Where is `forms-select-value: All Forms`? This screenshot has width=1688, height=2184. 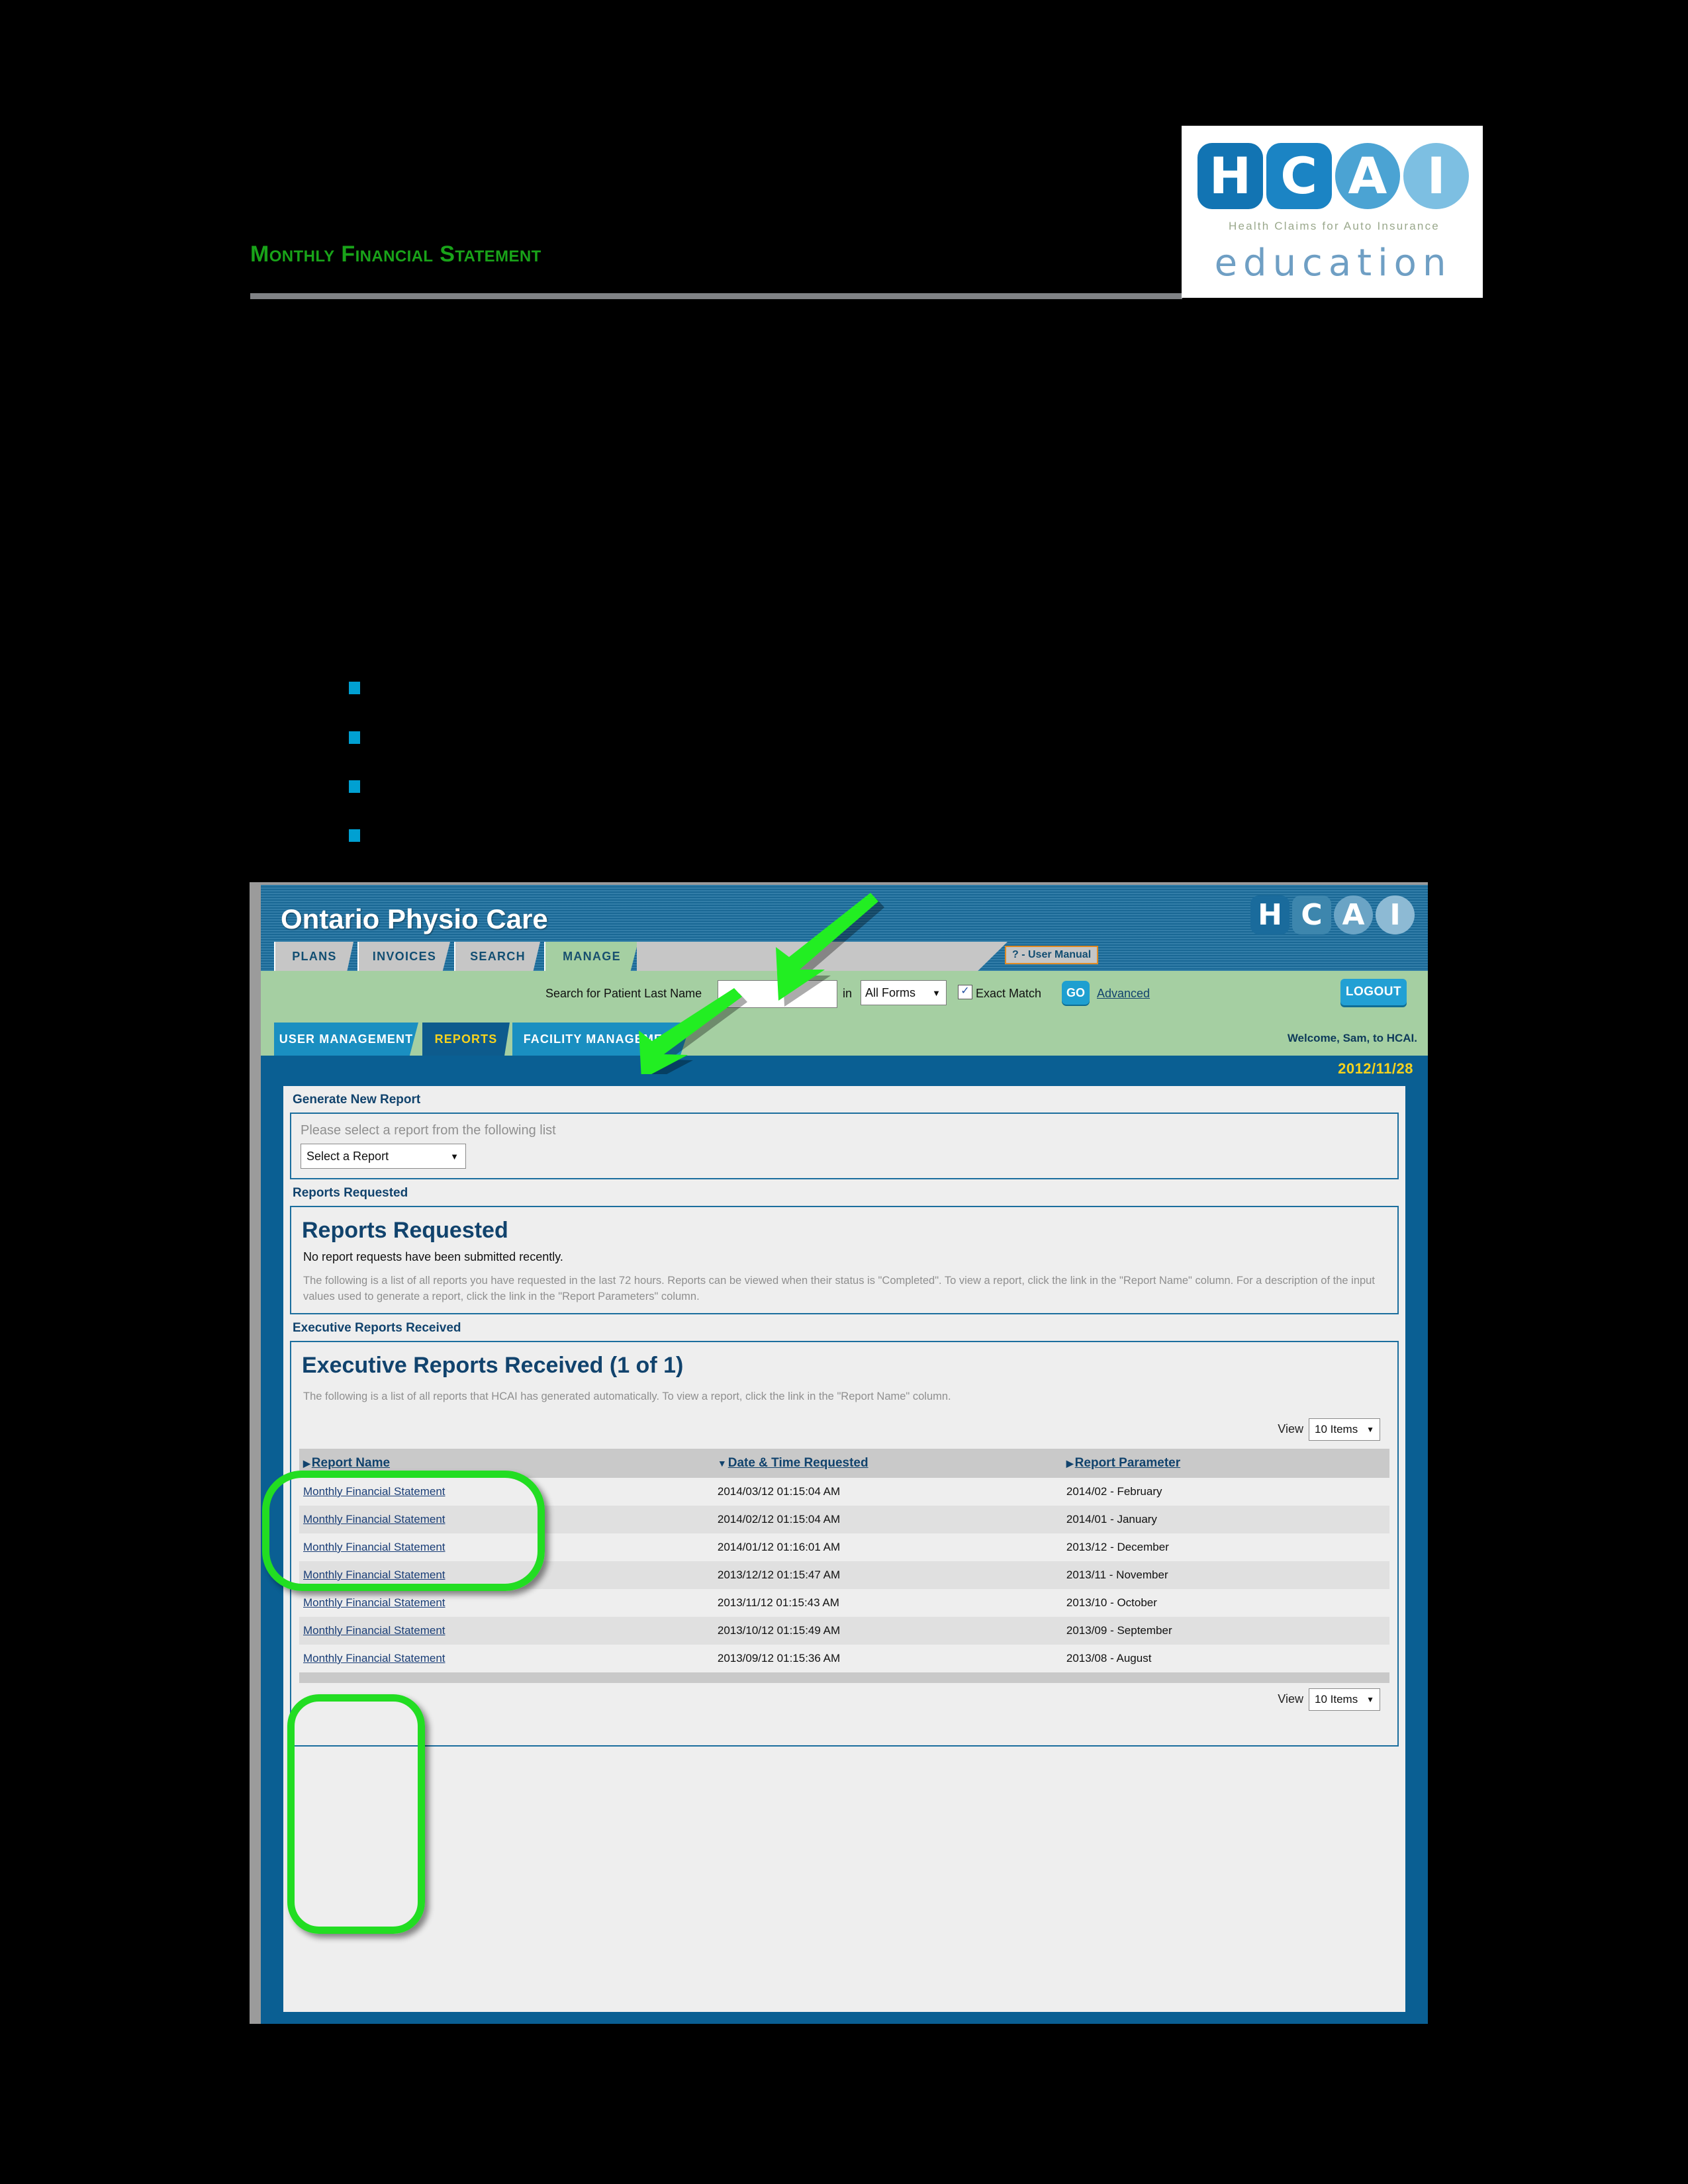 forms-select-value: All Forms is located at coordinates (890, 992).